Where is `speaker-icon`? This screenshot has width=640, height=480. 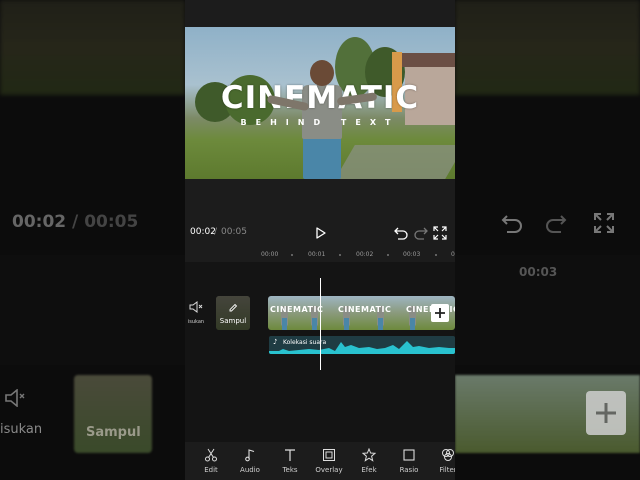 speaker-icon is located at coordinates (196, 307).